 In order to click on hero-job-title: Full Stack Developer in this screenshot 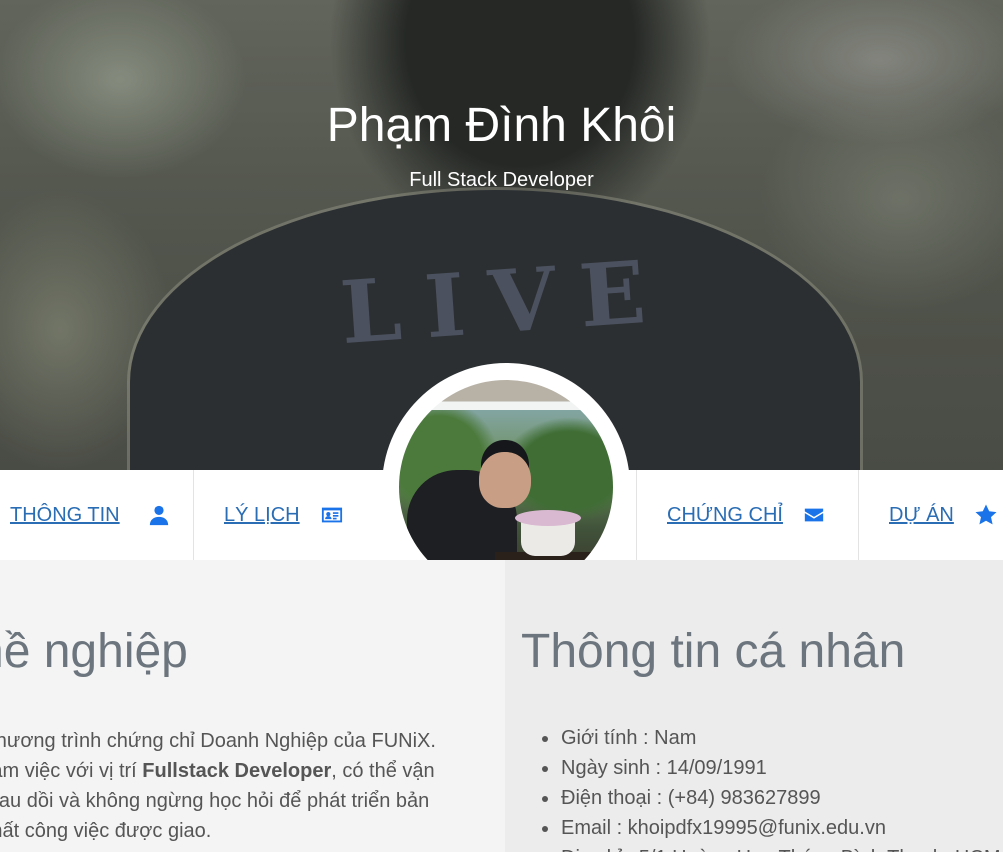, I will do `click(501, 180)`.